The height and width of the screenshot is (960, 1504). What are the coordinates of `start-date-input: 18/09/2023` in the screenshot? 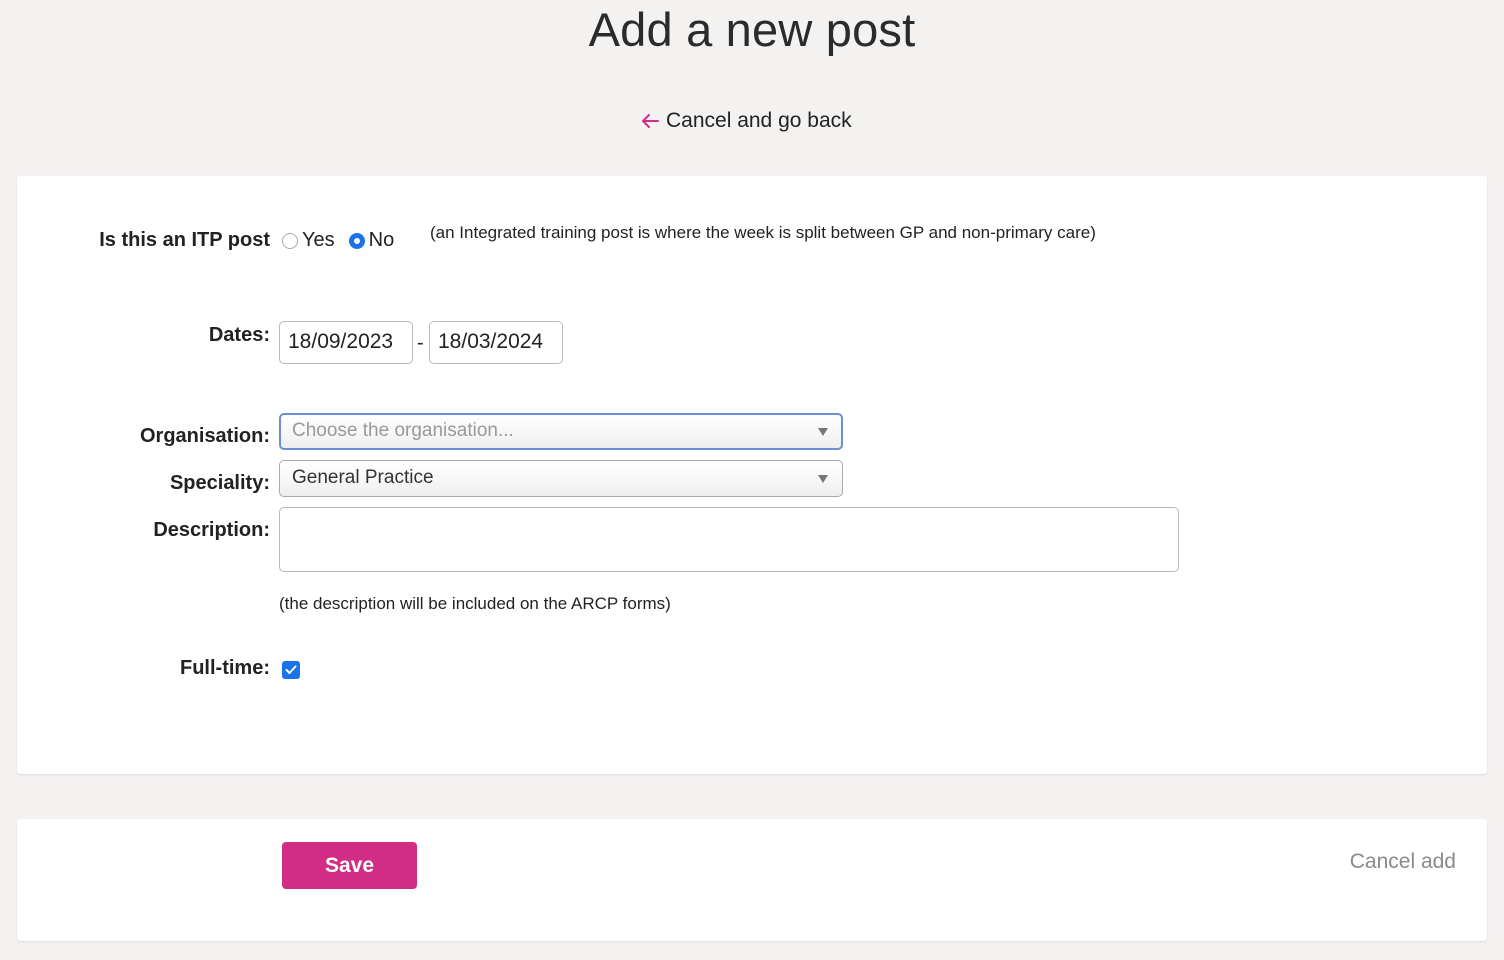 It's located at (346, 342).